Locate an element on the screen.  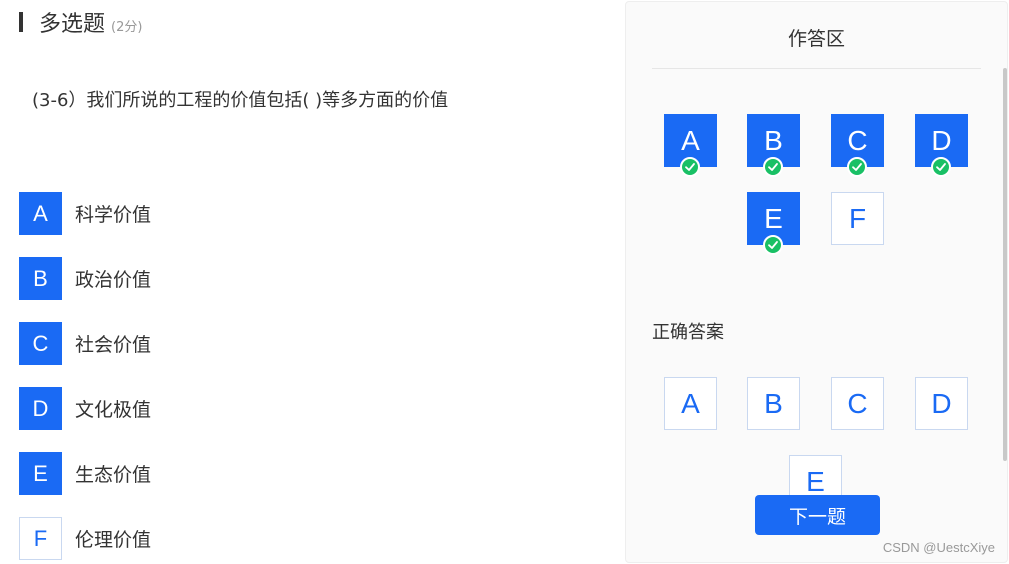
answer-sheet-a: A is located at coordinates (690, 145).